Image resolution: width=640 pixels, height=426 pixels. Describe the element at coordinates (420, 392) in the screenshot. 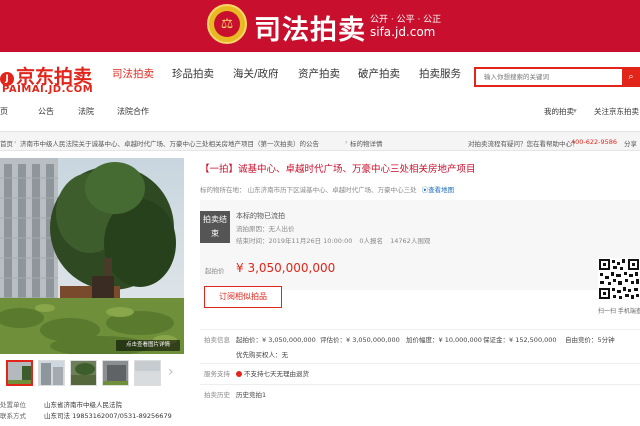

I see `history-row: 拍卖历史 历史竞拍1` at that location.